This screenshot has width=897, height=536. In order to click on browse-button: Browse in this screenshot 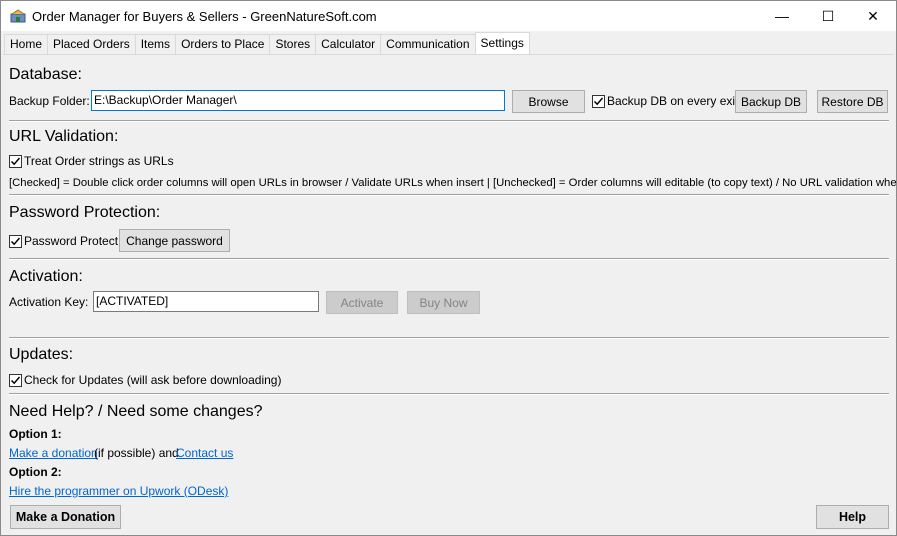, I will do `click(548, 101)`.